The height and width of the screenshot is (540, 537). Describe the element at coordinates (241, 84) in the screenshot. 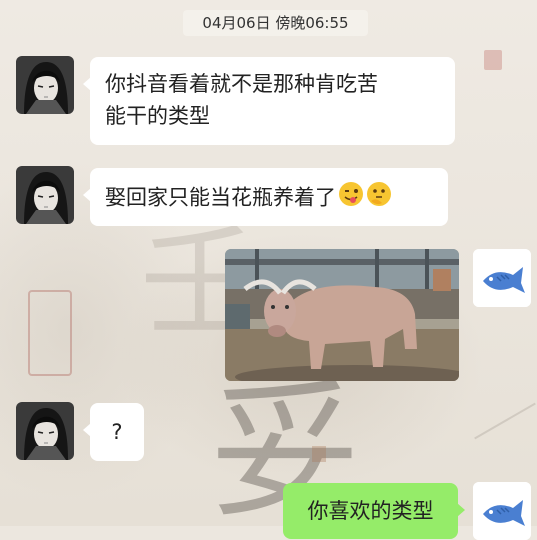

I see `message-text: 你抖音看着就不是那种肯吃苦` at that location.